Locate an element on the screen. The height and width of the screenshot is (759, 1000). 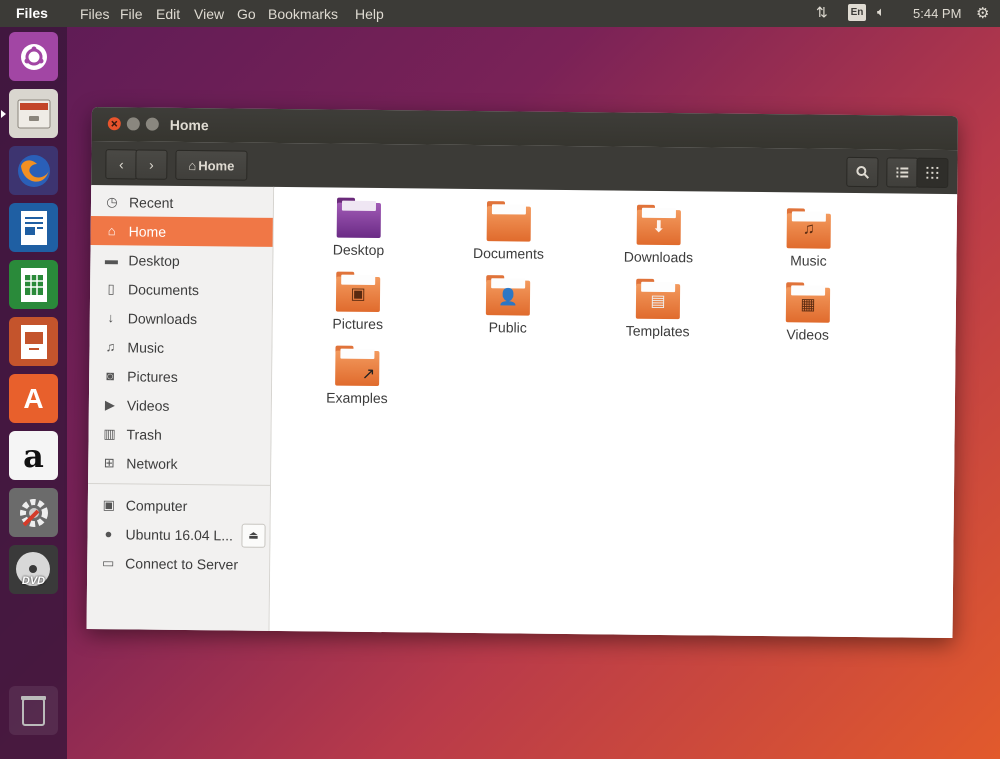
sidebar-item-home: ⌂ Home is located at coordinates (181, 231).